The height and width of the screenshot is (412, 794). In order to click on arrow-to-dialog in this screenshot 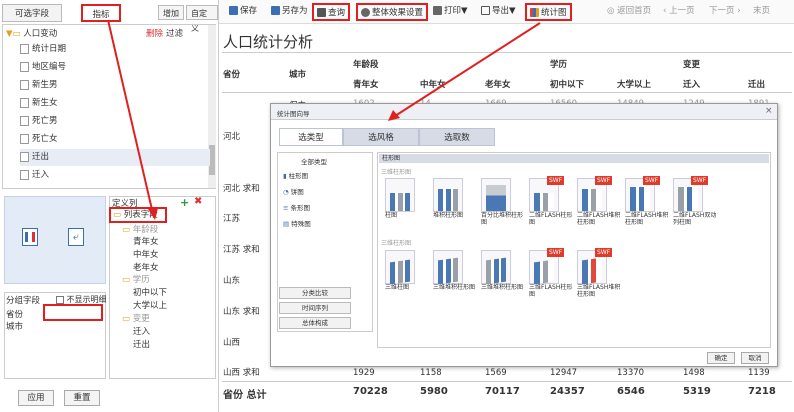, I will do `click(467, 69)`.